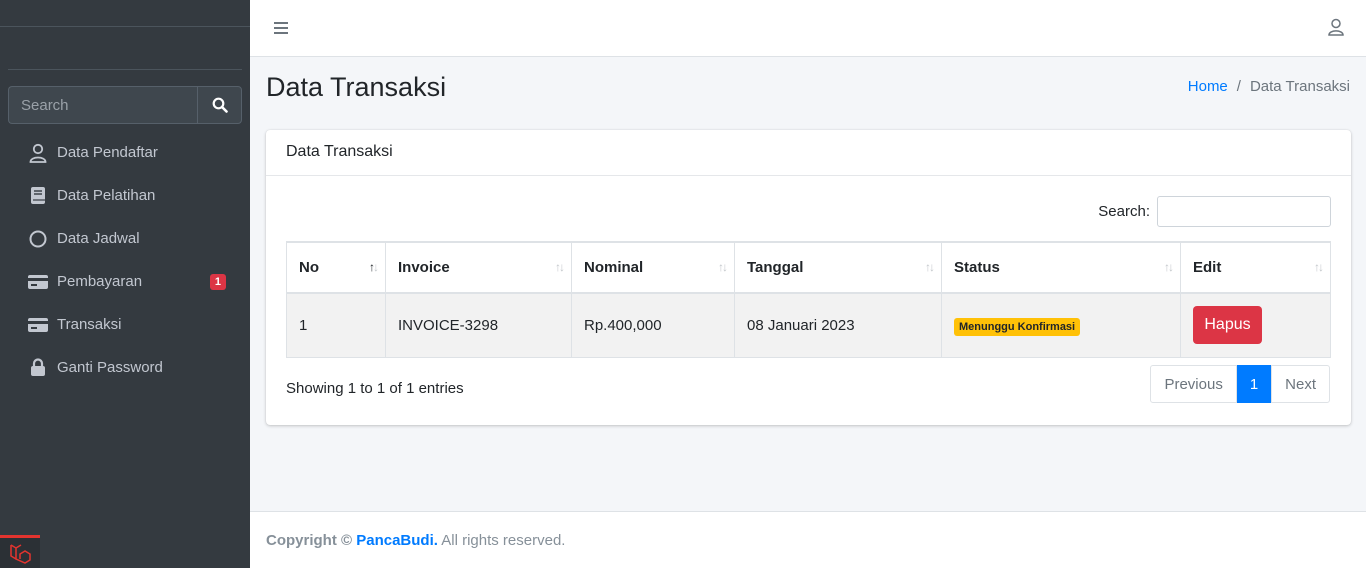  What do you see at coordinates (1255, 267) in the screenshot?
I see `column-header-edit: Edit ↑↓` at bounding box center [1255, 267].